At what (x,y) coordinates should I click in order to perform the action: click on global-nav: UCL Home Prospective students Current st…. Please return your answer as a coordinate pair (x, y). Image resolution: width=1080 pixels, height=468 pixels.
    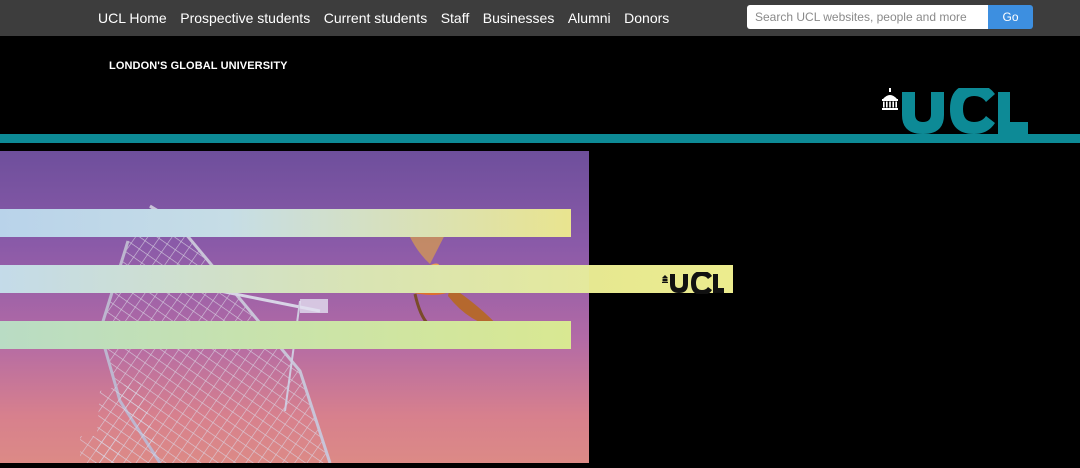
    Looking at the image, I should click on (390, 18).